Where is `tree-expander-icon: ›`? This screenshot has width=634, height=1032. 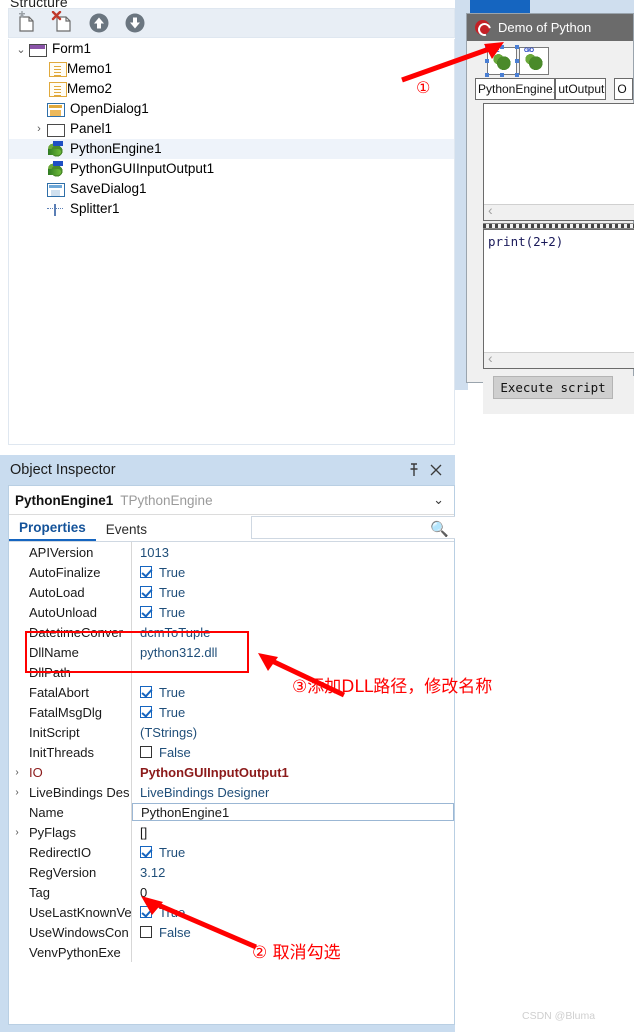 tree-expander-icon: › is located at coordinates (39, 129).